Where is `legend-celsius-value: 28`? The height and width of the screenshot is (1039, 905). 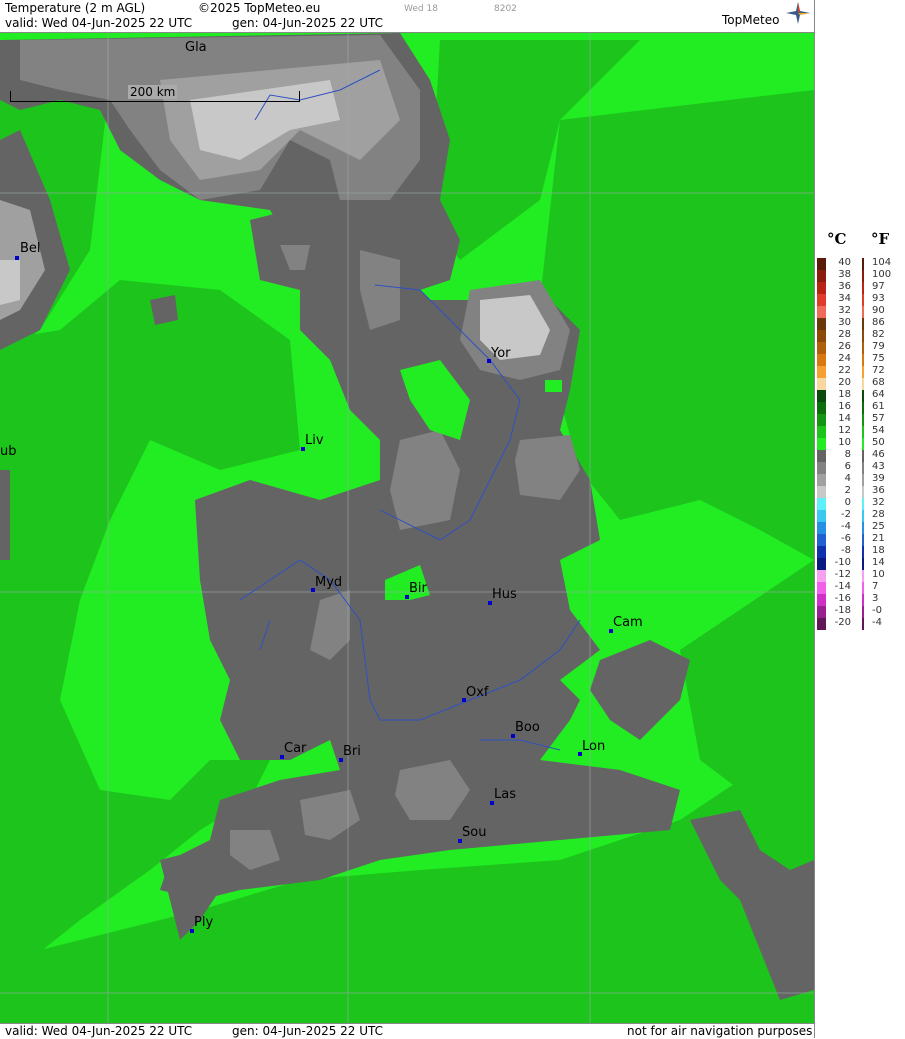 legend-celsius-value: 28 is located at coordinates (844, 334).